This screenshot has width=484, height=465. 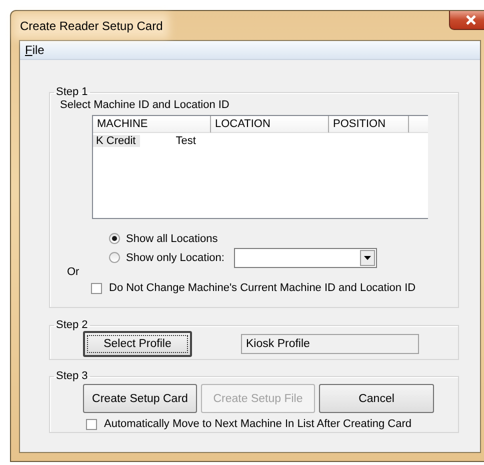 What do you see at coordinates (376, 398) in the screenshot?
I see `action-button: Cancel` at bounding box center [376, 398].